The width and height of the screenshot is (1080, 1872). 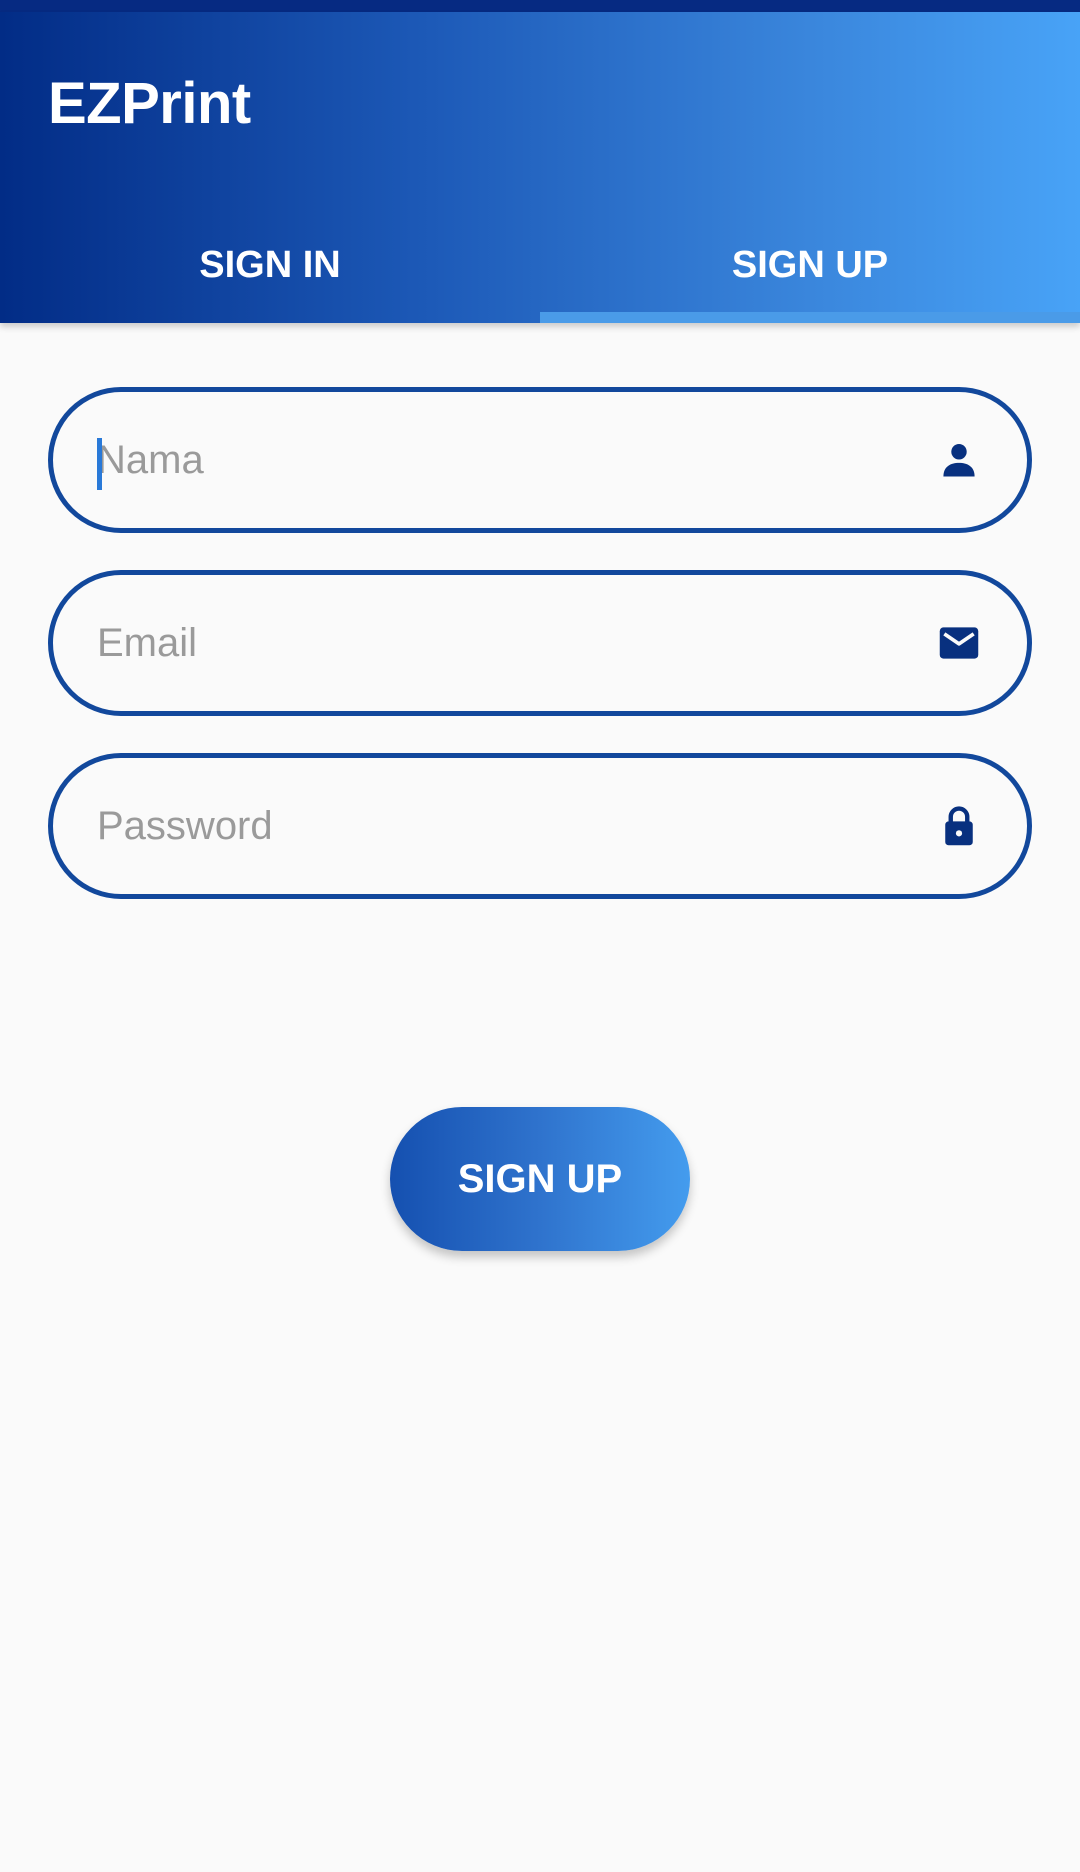 I want to click on nama-input, so click(x=497, y=460).